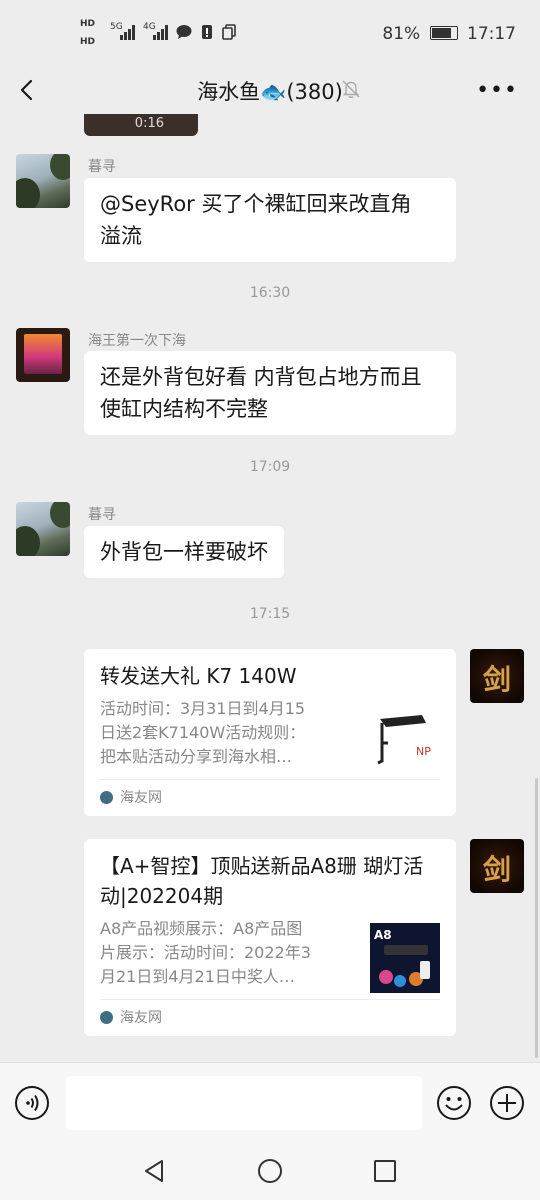 The image size is (540, 1200). I want to click on timestamp: 17:15, so click(270, 614).